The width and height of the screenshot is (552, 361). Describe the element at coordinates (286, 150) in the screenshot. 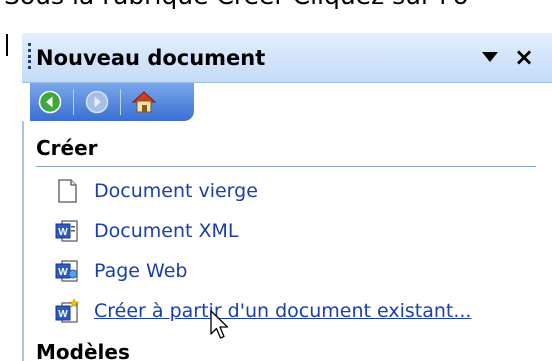

I see `section-title-create: Créer` at that location.